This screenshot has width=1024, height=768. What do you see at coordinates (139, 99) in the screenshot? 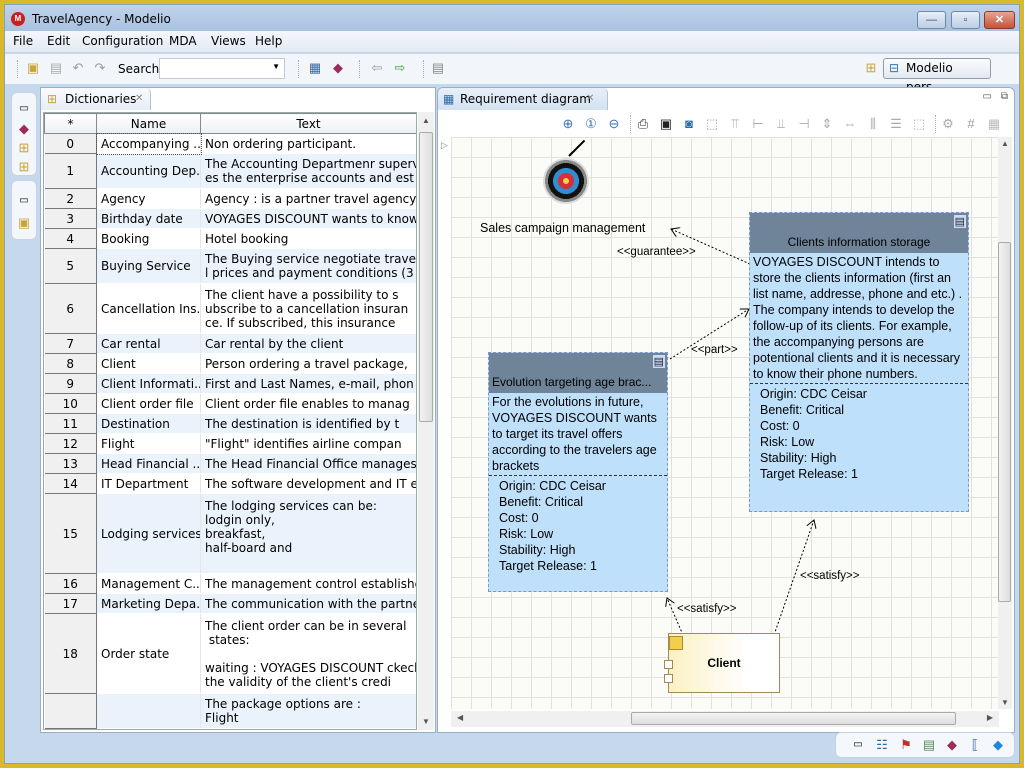
I see `close-tab-icon: ✕` at bounding box center [139, 99].